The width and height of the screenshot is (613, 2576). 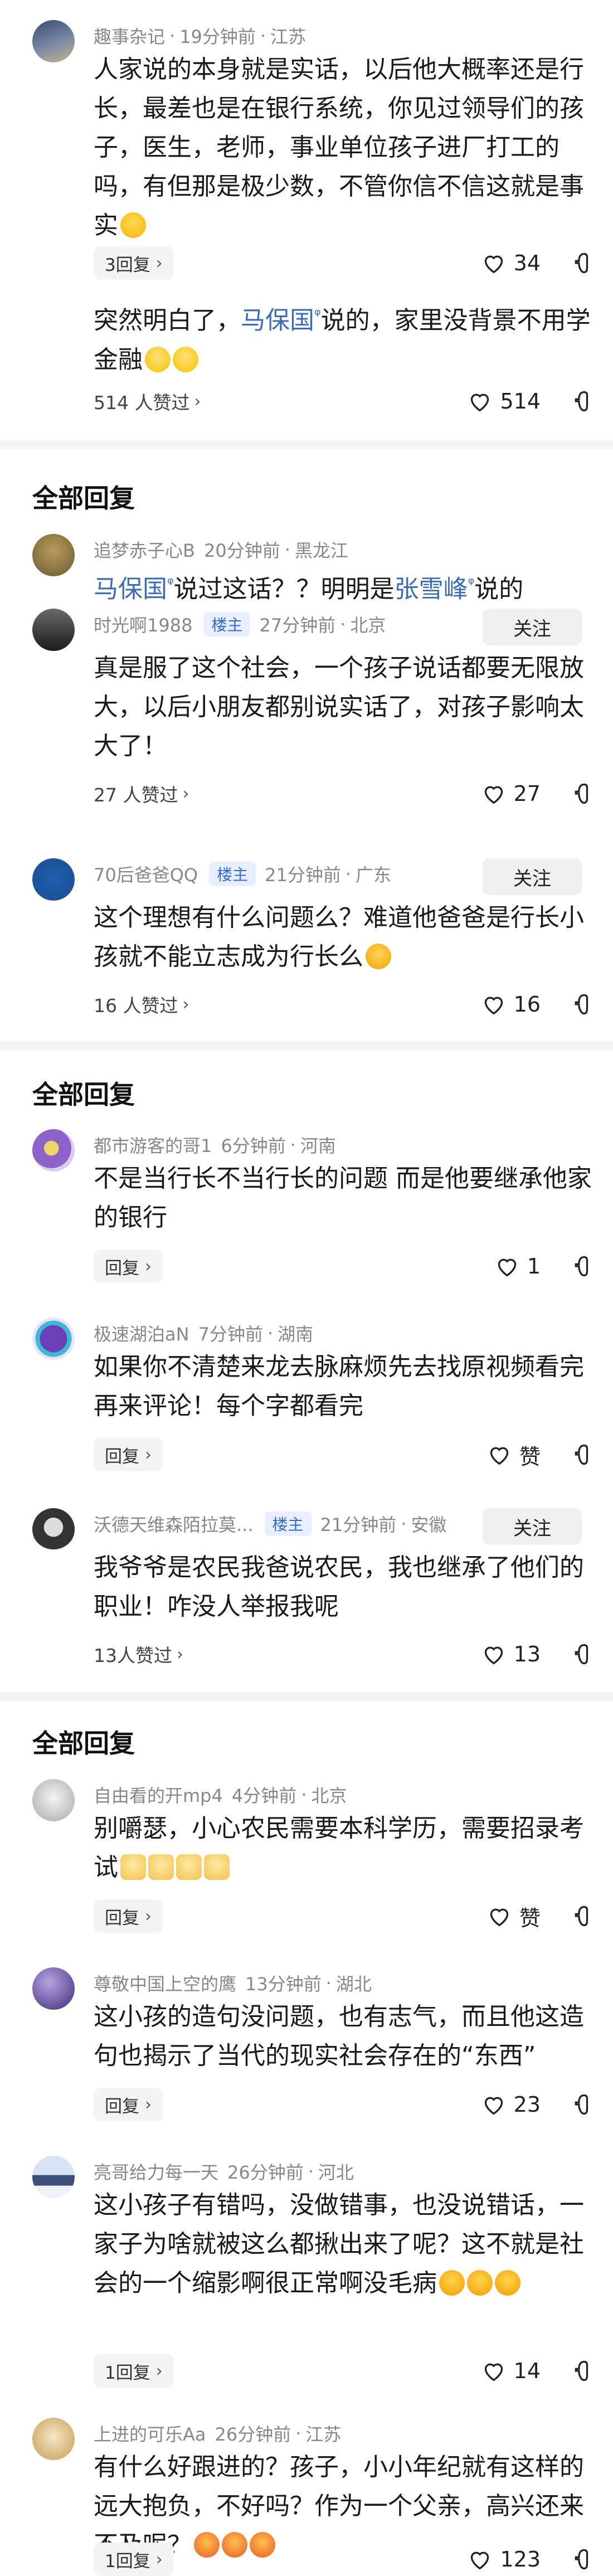 I want to click on like-button: 1, so click(x=518, y=1266).